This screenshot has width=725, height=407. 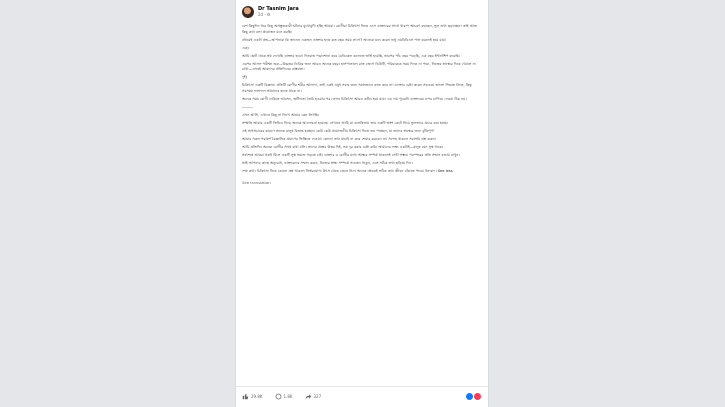 I want to click on comment-button: 1.8K, so click(x=284, y=396).